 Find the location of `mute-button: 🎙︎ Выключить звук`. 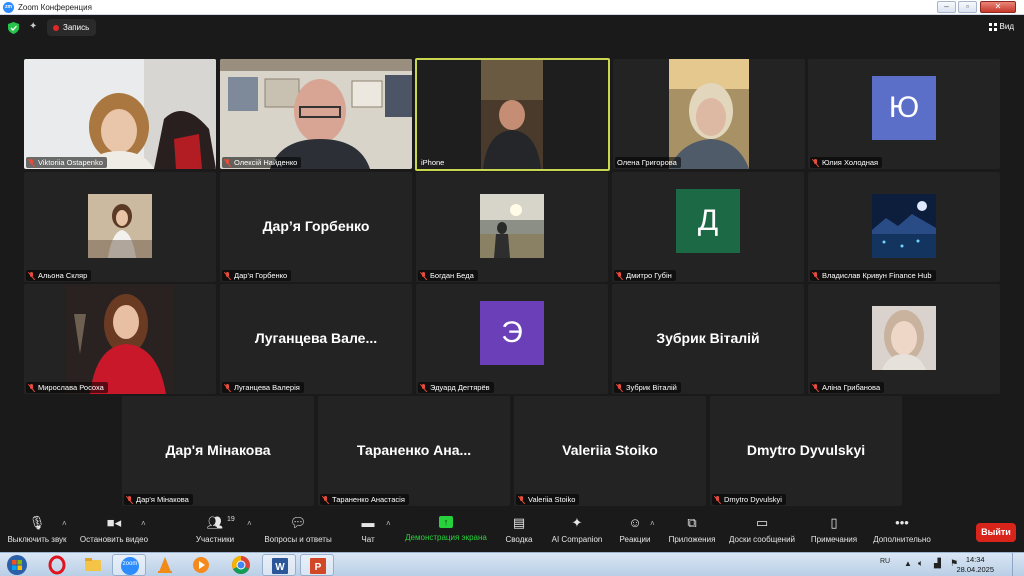

mute-button: 🎙︎ Выключить звук is located at coordinates (37, 530).